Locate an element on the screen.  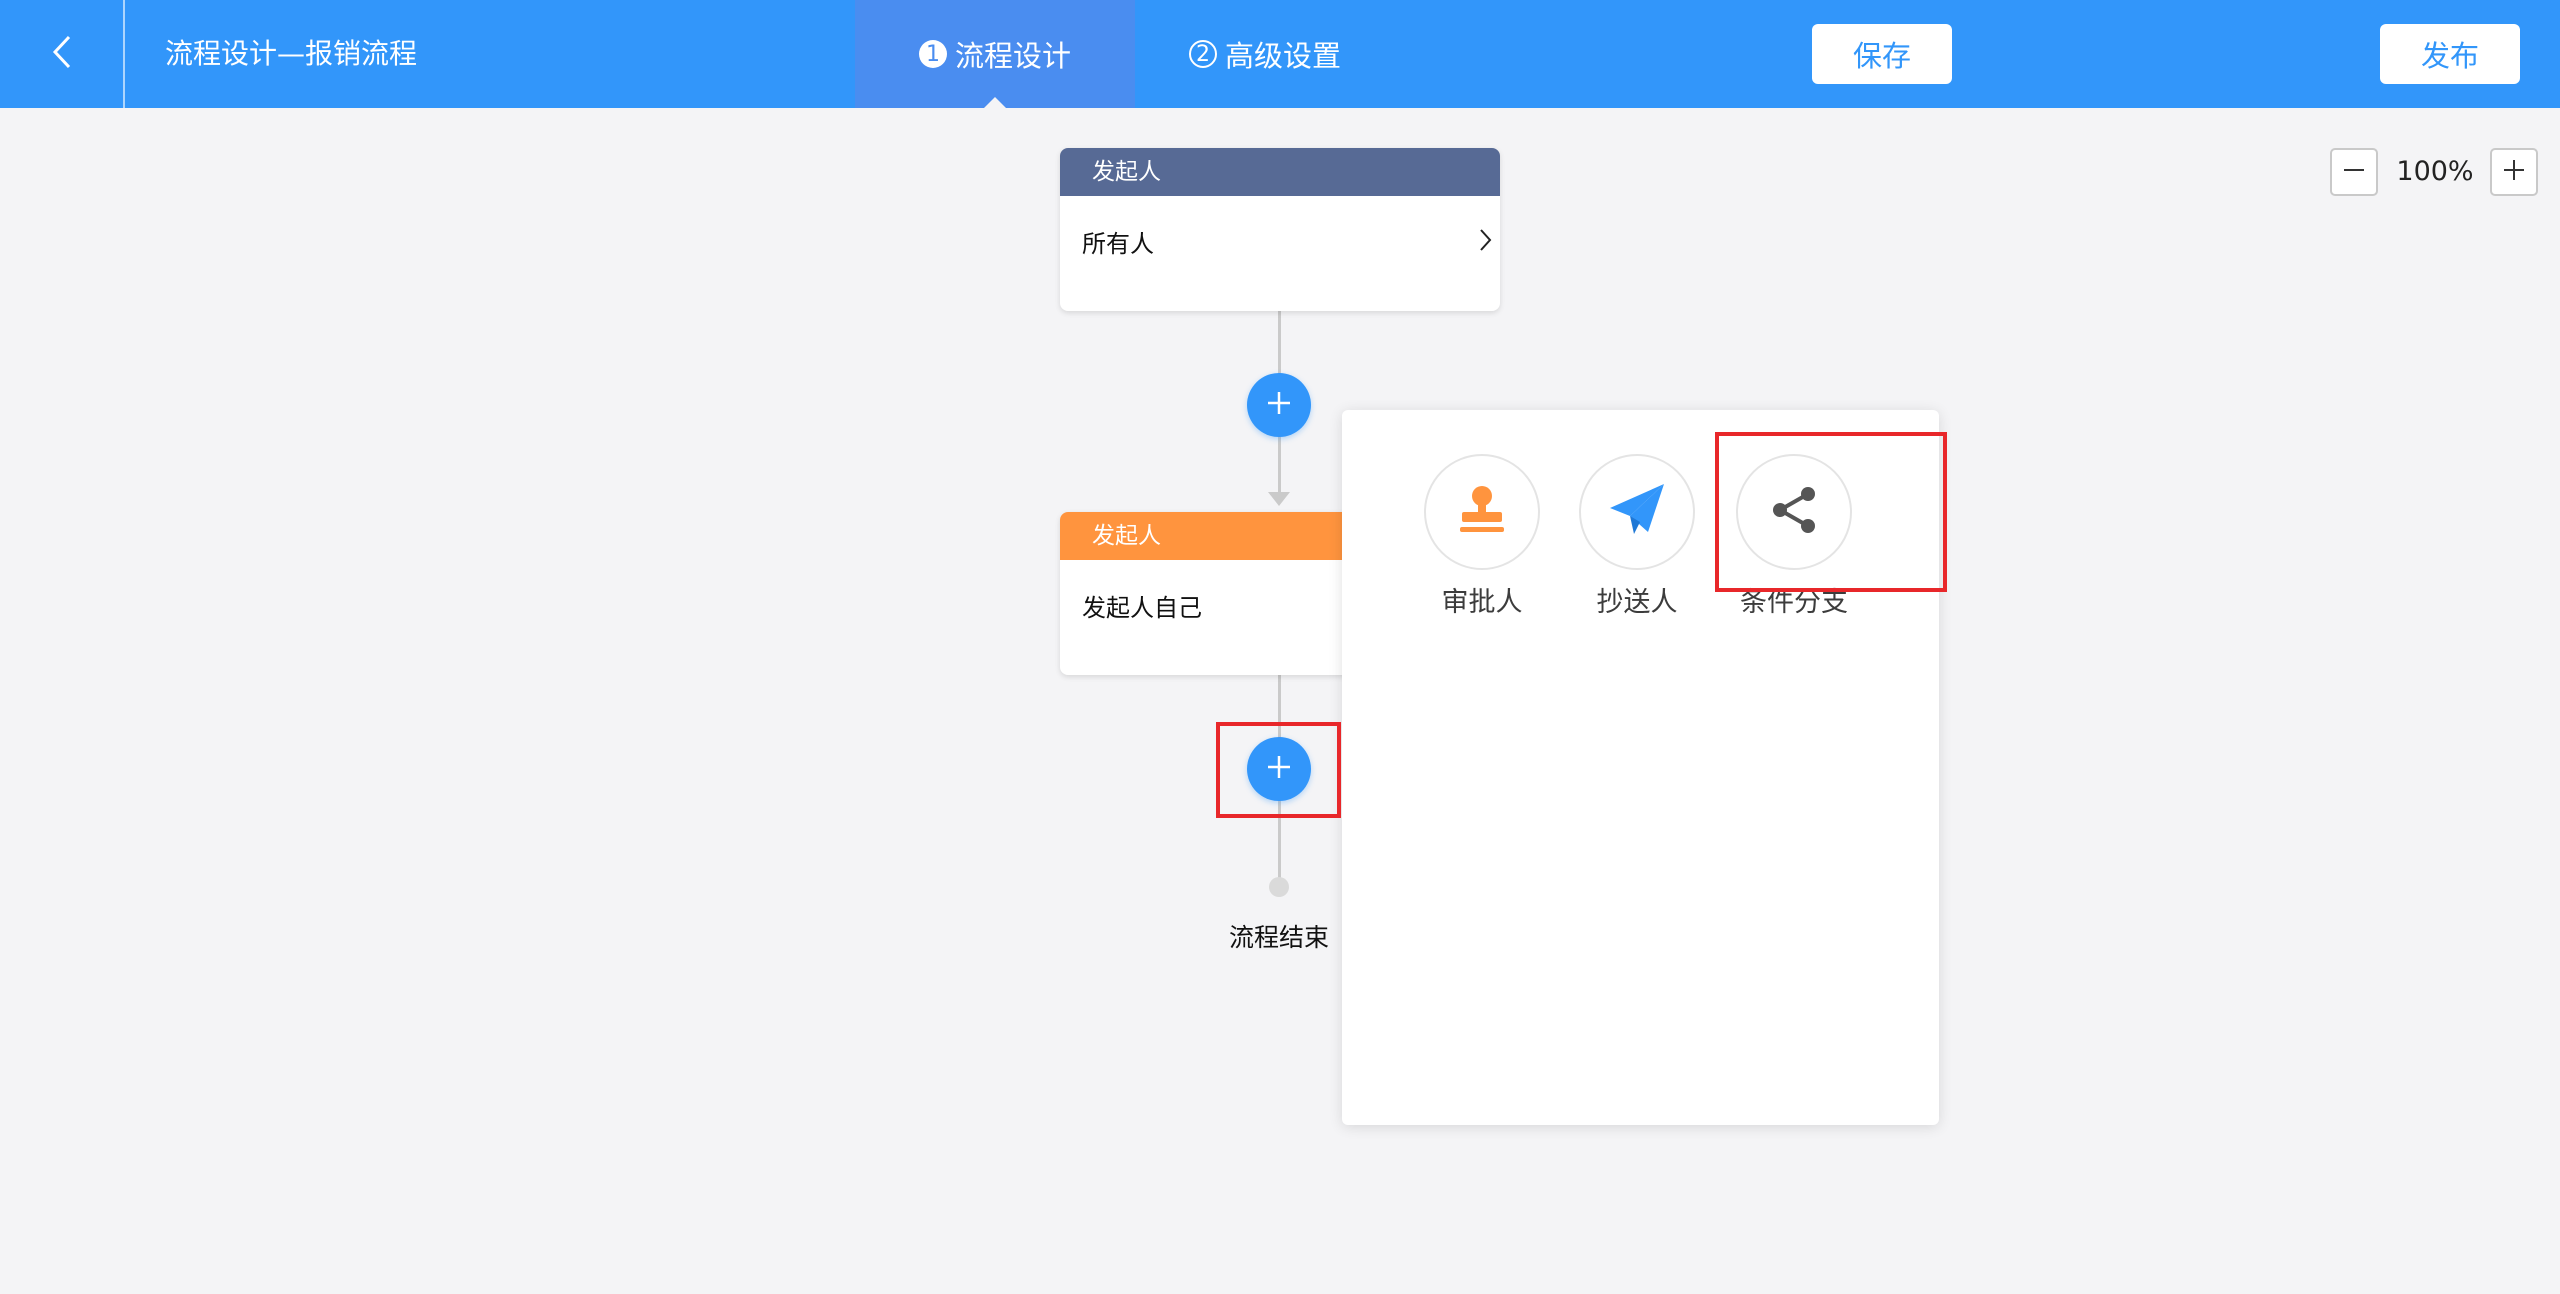
zoom-out-button is located at coordinates (2354, 172).